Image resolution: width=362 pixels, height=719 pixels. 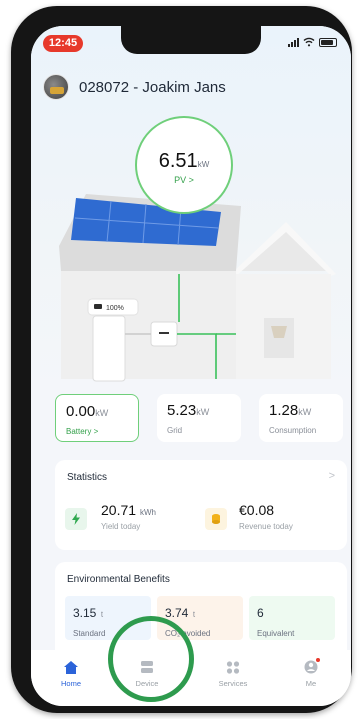 What do you see at coordinates (71, 667) in the screenshot?
I see `home-icon` at bounding box center [71, 667].